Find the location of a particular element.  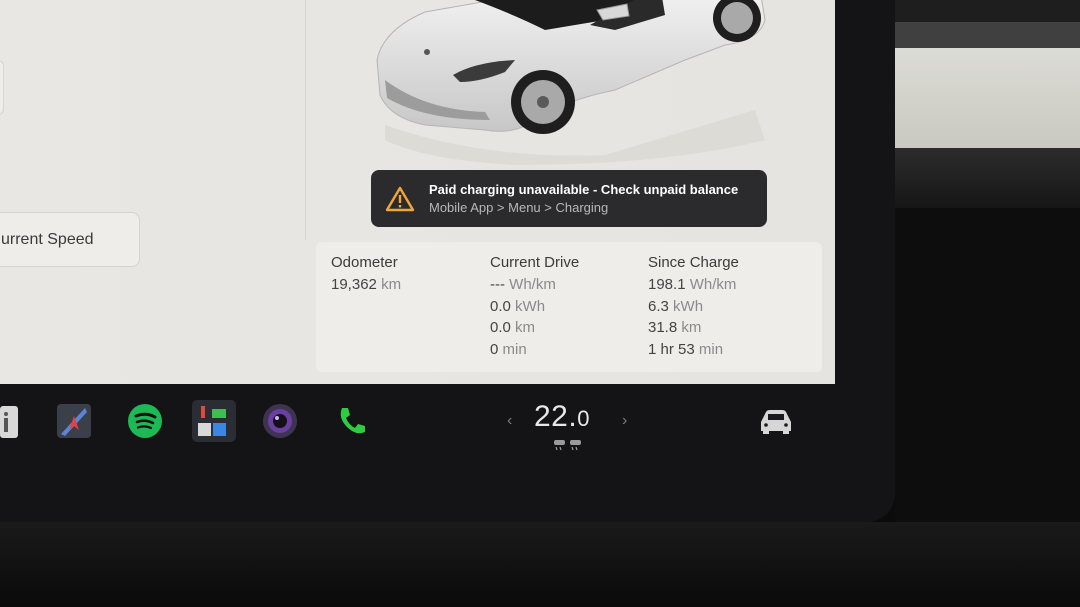

since-charge-energy: 6.3 kWh is located at coordinates (676, 306).